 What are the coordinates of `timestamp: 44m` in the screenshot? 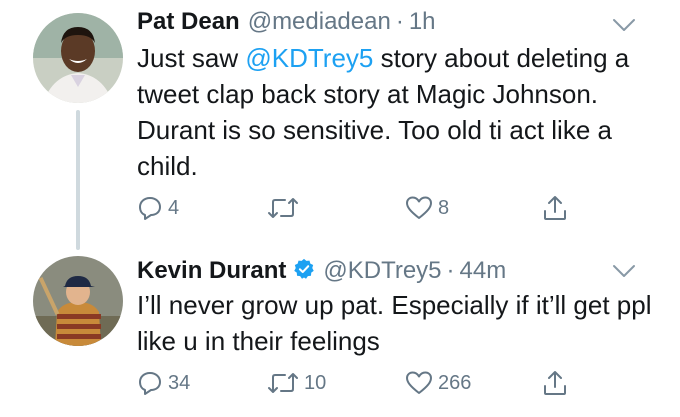 It's located at (483, 271).